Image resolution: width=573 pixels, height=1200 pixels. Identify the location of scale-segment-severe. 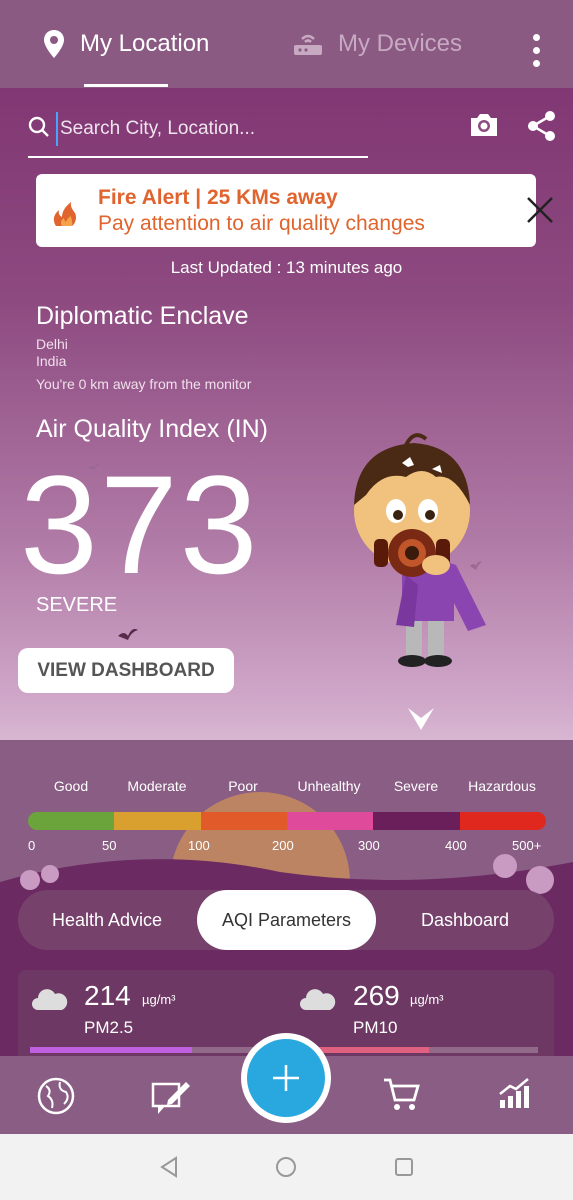
(416, 821).